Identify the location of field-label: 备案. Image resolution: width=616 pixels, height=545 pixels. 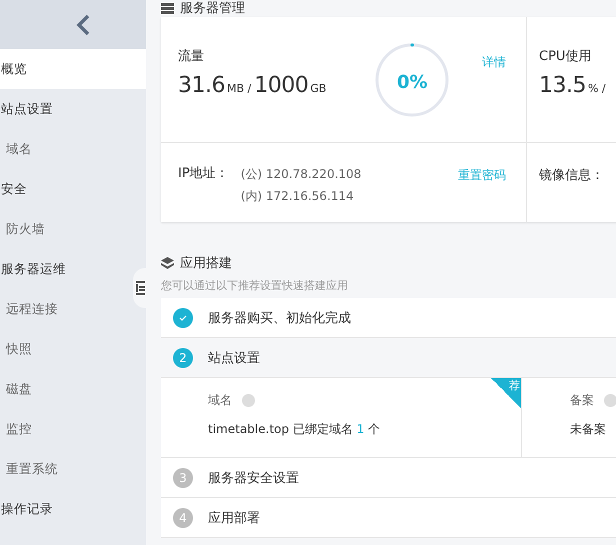
(582, 400).